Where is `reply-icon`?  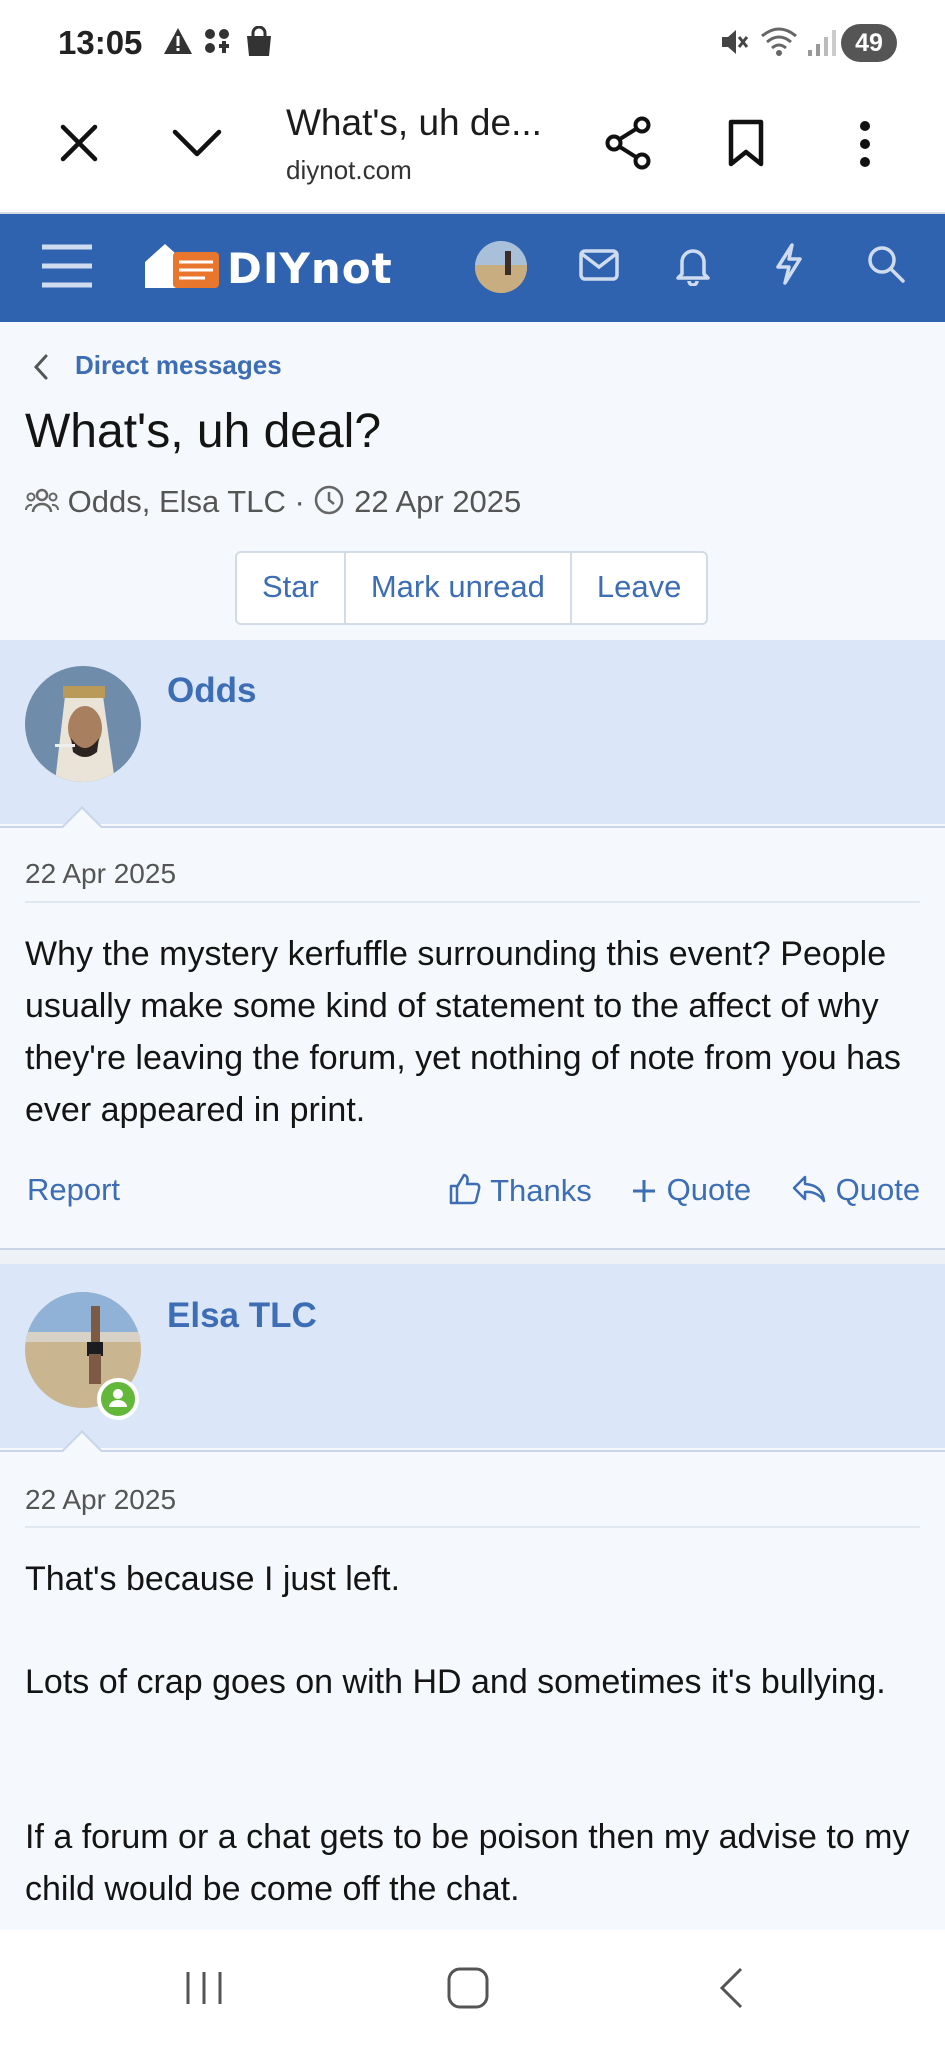 reply-icon is located at coordinates (809, 1189).